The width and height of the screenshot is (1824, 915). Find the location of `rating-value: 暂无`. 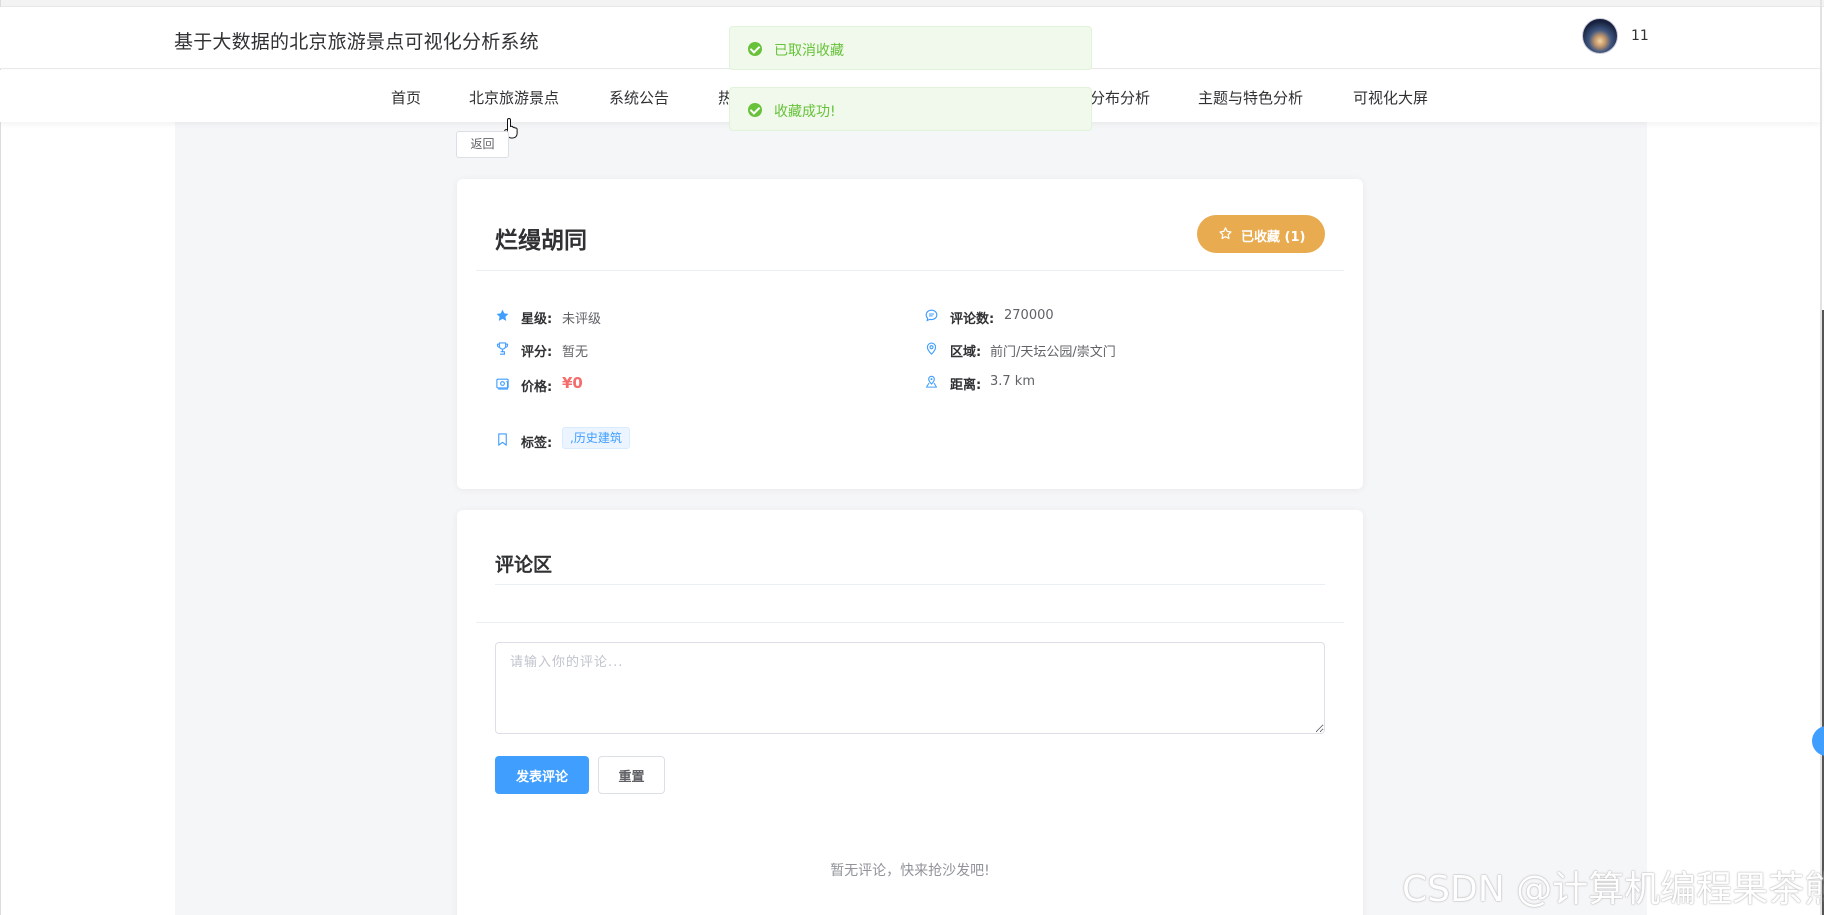

rating-value: 暂无 is located at coordinates (575, 352).